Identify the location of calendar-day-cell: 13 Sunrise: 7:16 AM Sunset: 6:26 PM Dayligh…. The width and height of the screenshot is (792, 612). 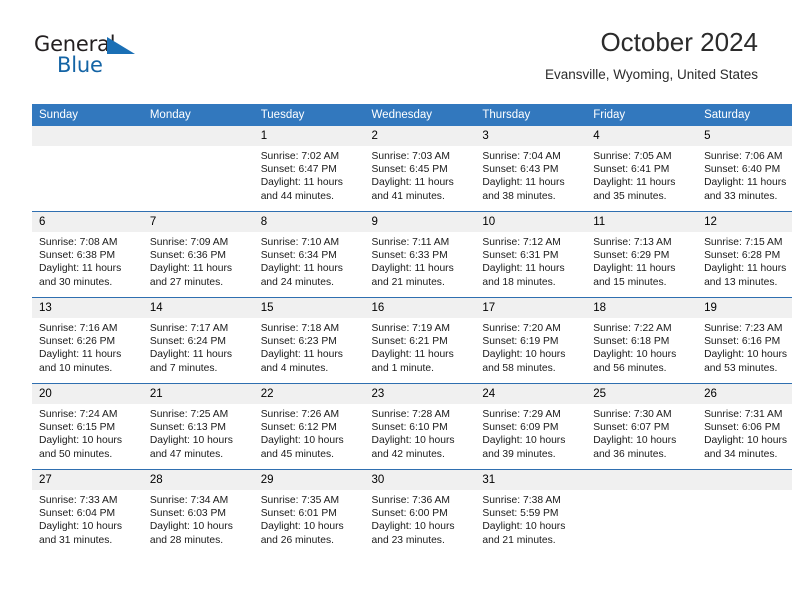
(87, 340).